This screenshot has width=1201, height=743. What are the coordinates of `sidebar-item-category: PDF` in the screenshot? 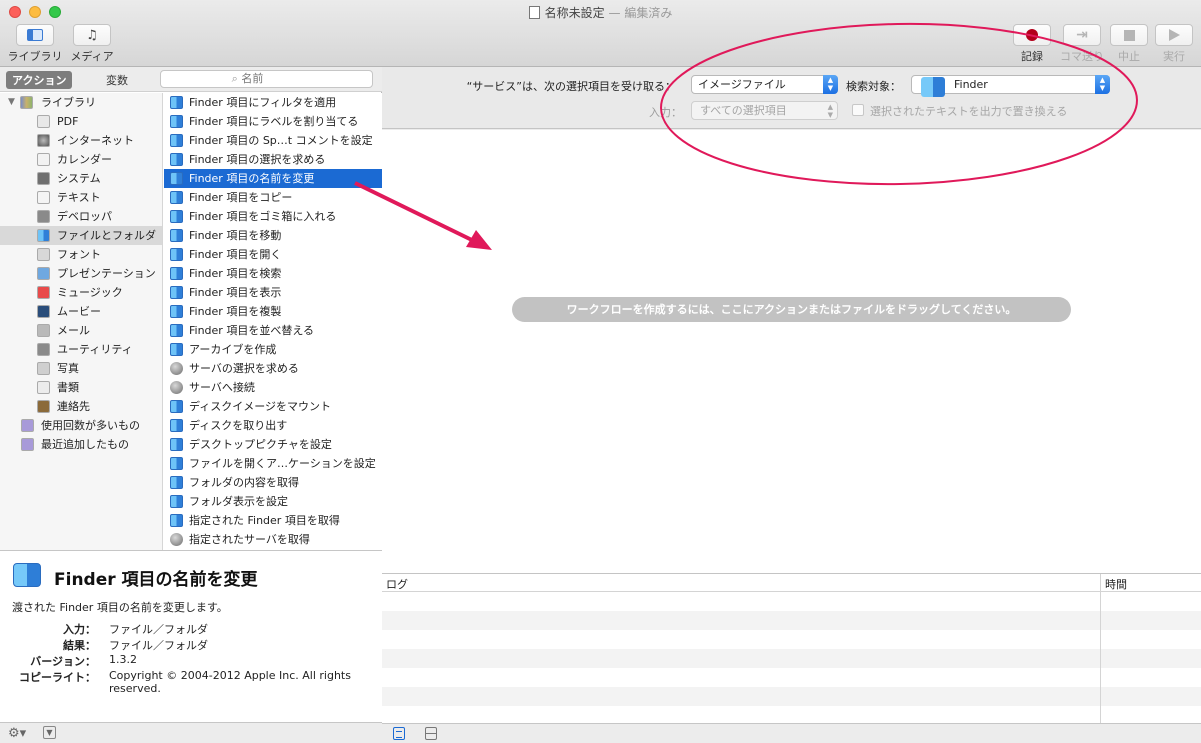 It's located at (81, 121).